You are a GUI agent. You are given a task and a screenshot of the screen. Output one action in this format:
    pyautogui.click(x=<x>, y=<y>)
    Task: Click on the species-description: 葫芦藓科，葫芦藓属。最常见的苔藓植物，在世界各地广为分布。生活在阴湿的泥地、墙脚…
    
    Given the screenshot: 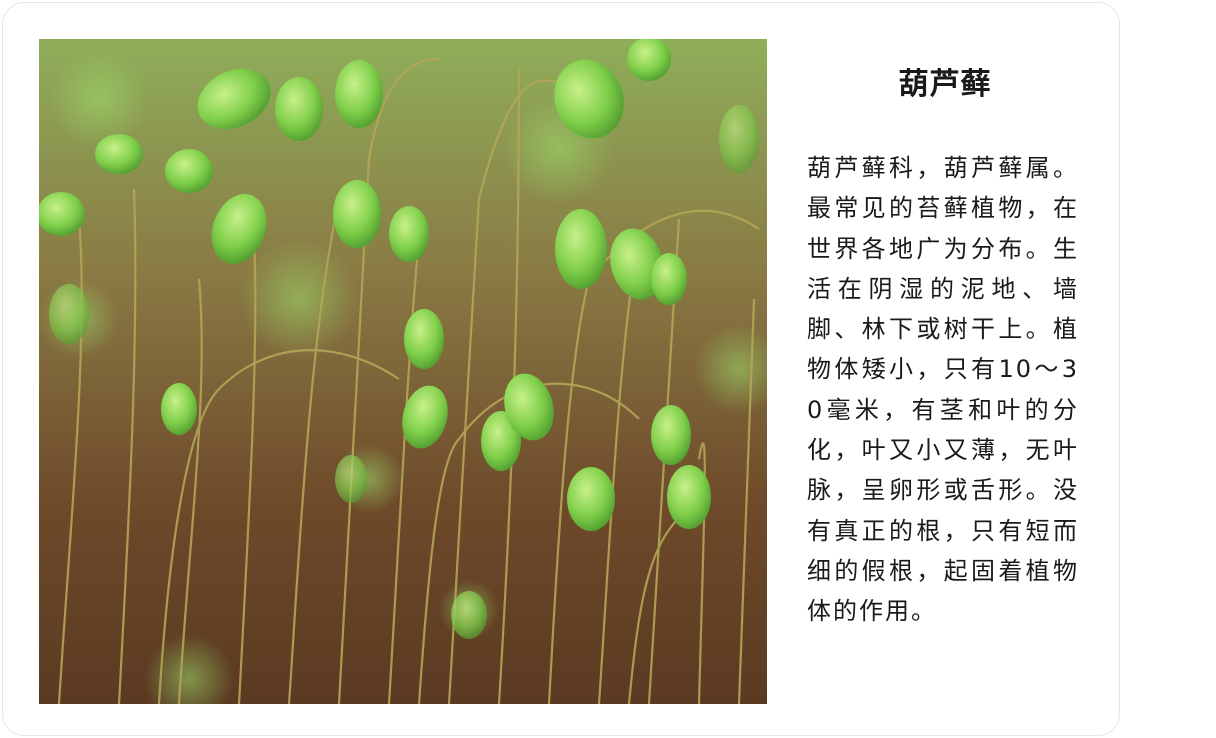 What is the action you would take?
    pyautogui.click(x=943, y=390)
    